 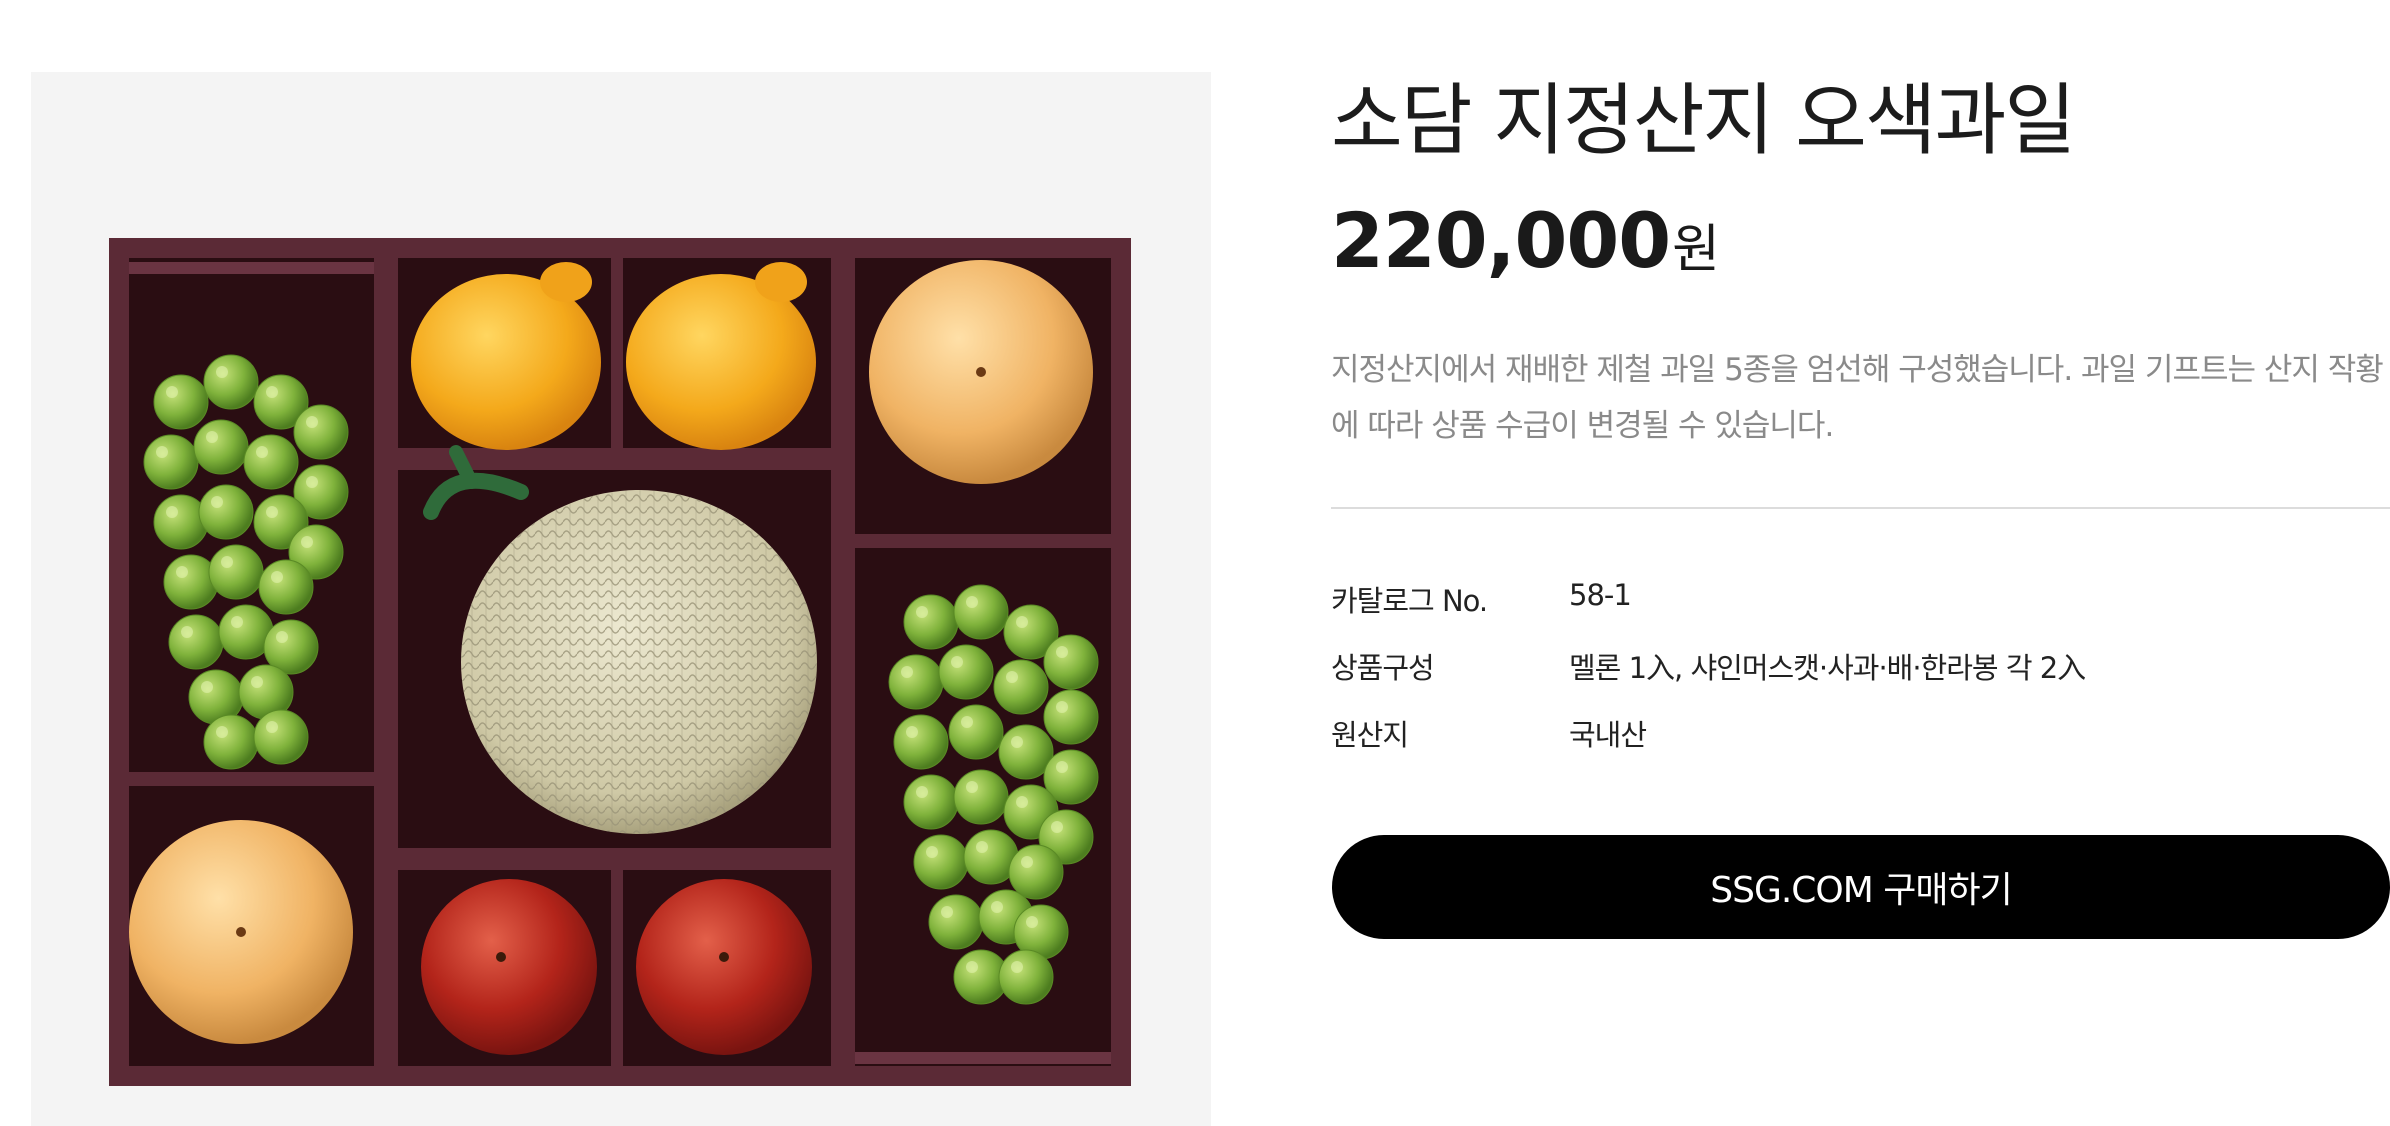 What do you see at coordinates (1827, 668) in the screenshot?
I see `spec-value-composition: 멜론 1入, 샤인머스캣·사과·배·한라봉 각 2入` at bounding box center [1827, 668].